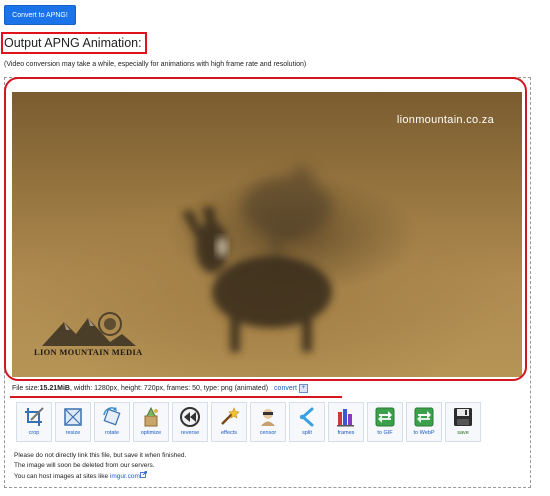  I want to click on tool-to-gif: to GIF, so click(385, 422).